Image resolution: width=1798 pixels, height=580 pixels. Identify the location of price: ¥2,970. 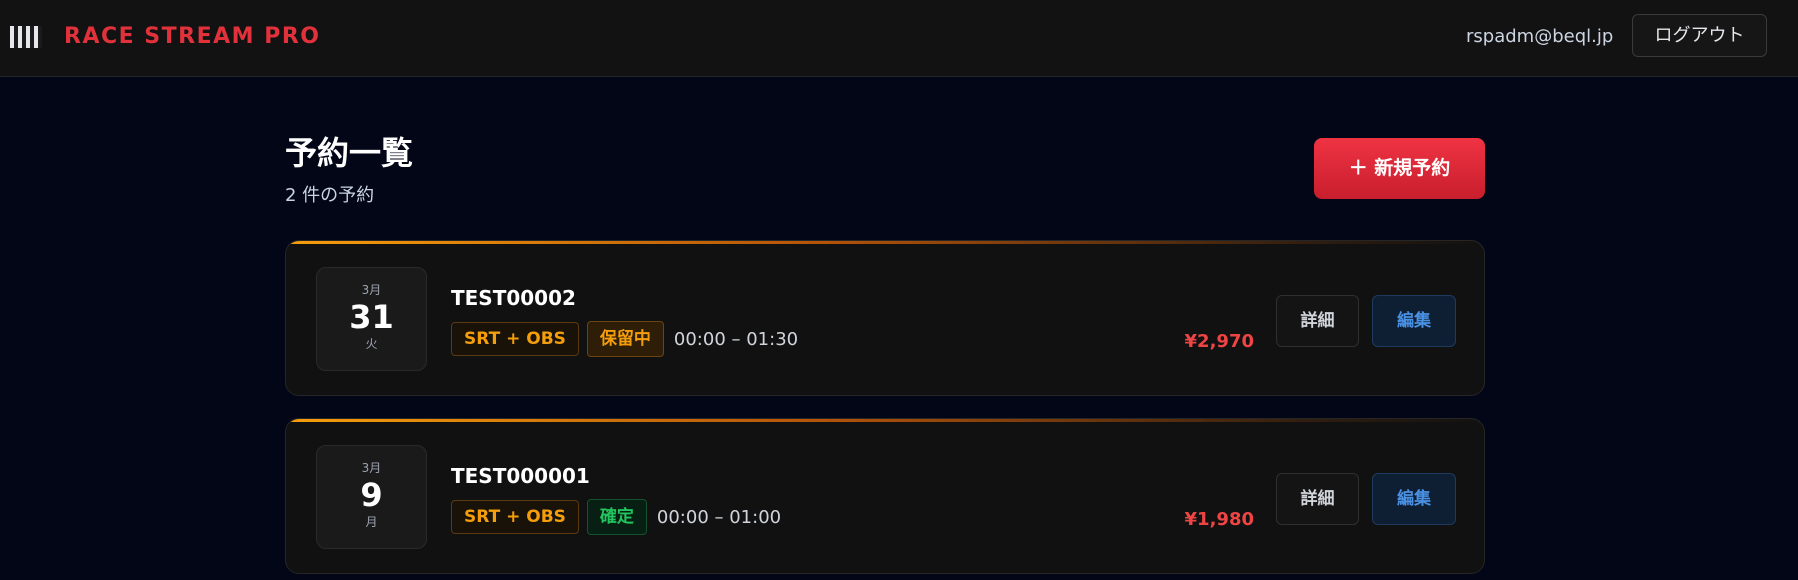
(1219, 341).